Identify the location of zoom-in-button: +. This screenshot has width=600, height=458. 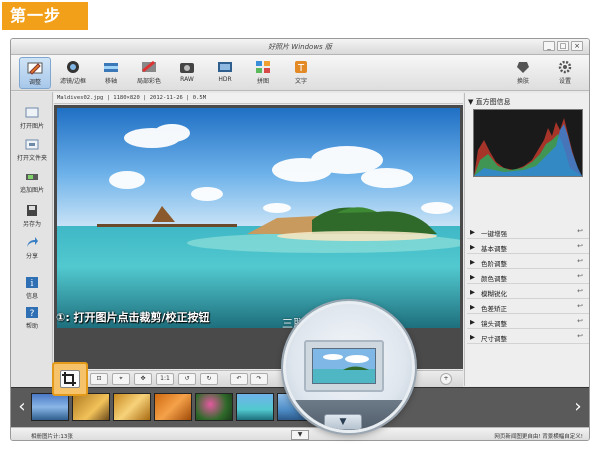
(446, 379).